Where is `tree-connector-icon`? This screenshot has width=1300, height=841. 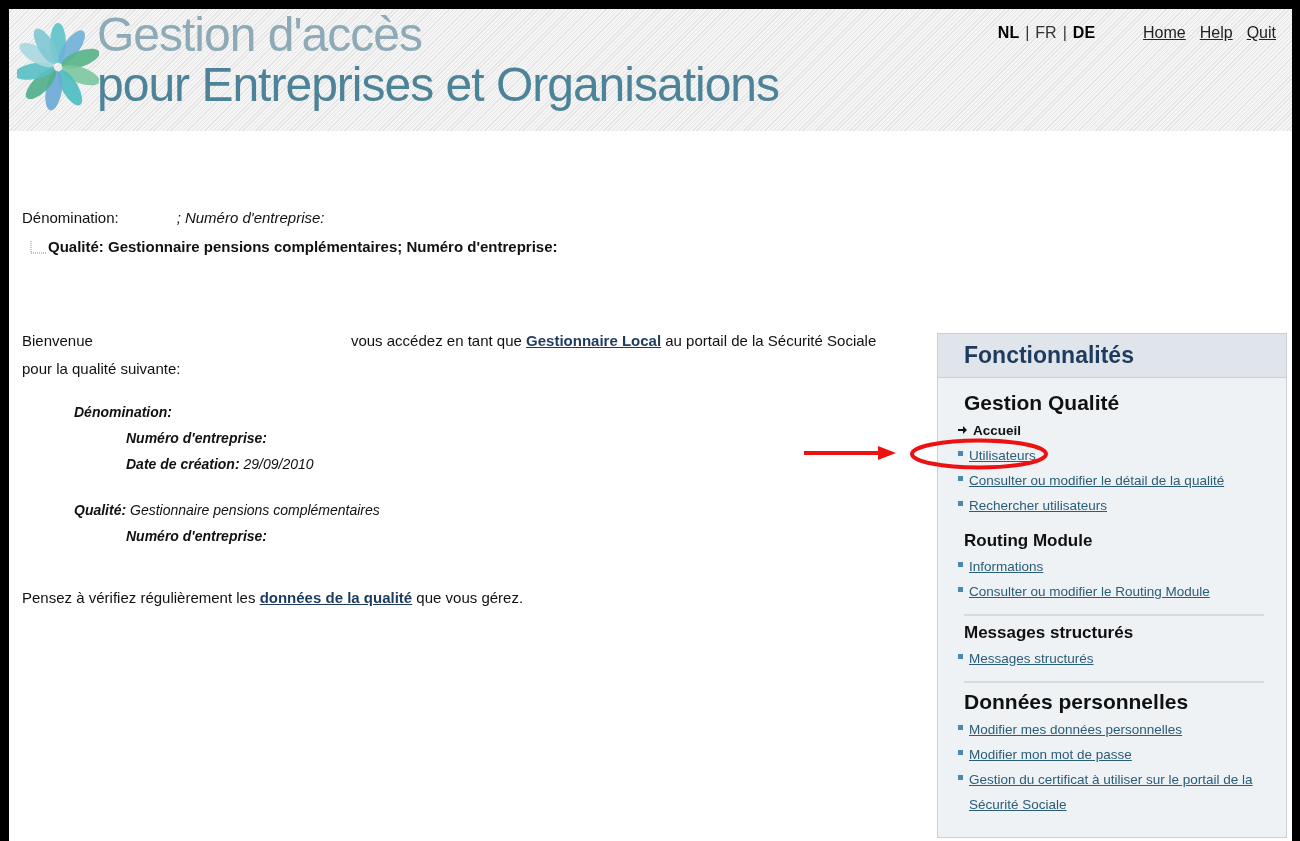 tree-connector-icon is located at coordinates (38, 249).